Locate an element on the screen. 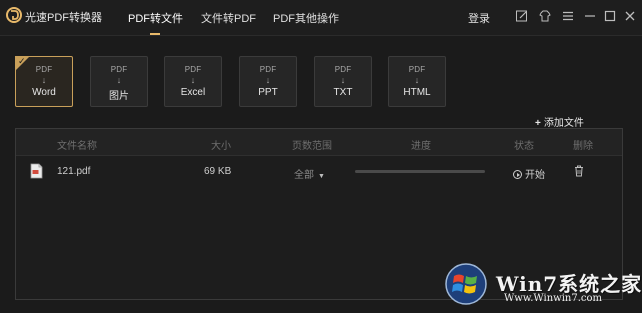 Image resolution: width=642 pixels, height=313 pixels. watermark: Win7系统之家 Www.Winwin7.com is located at coordinates (541, 287).